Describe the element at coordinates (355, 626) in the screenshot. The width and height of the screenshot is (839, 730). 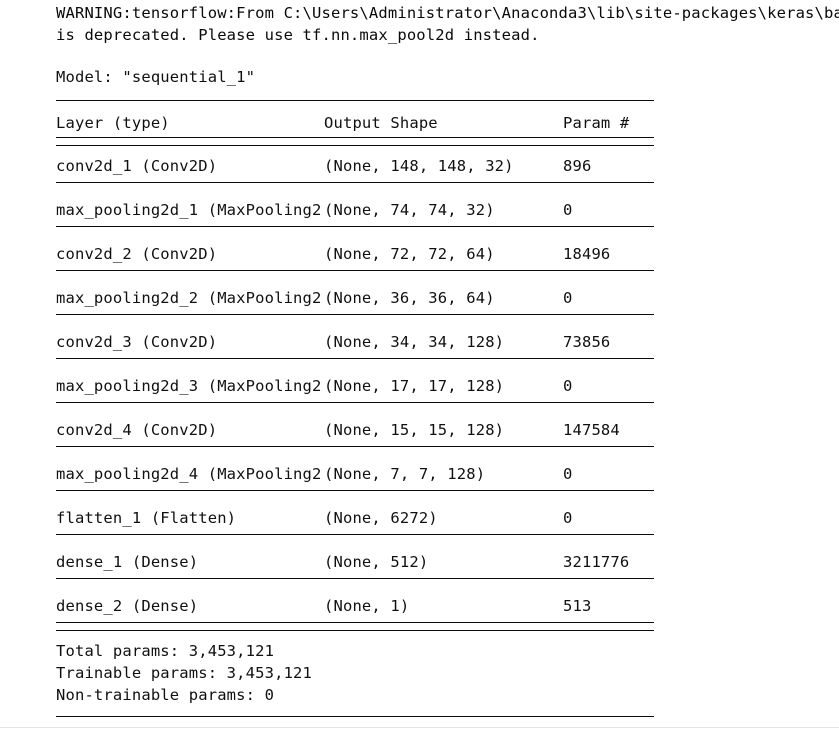
I see `totals-double-rule` at that location.